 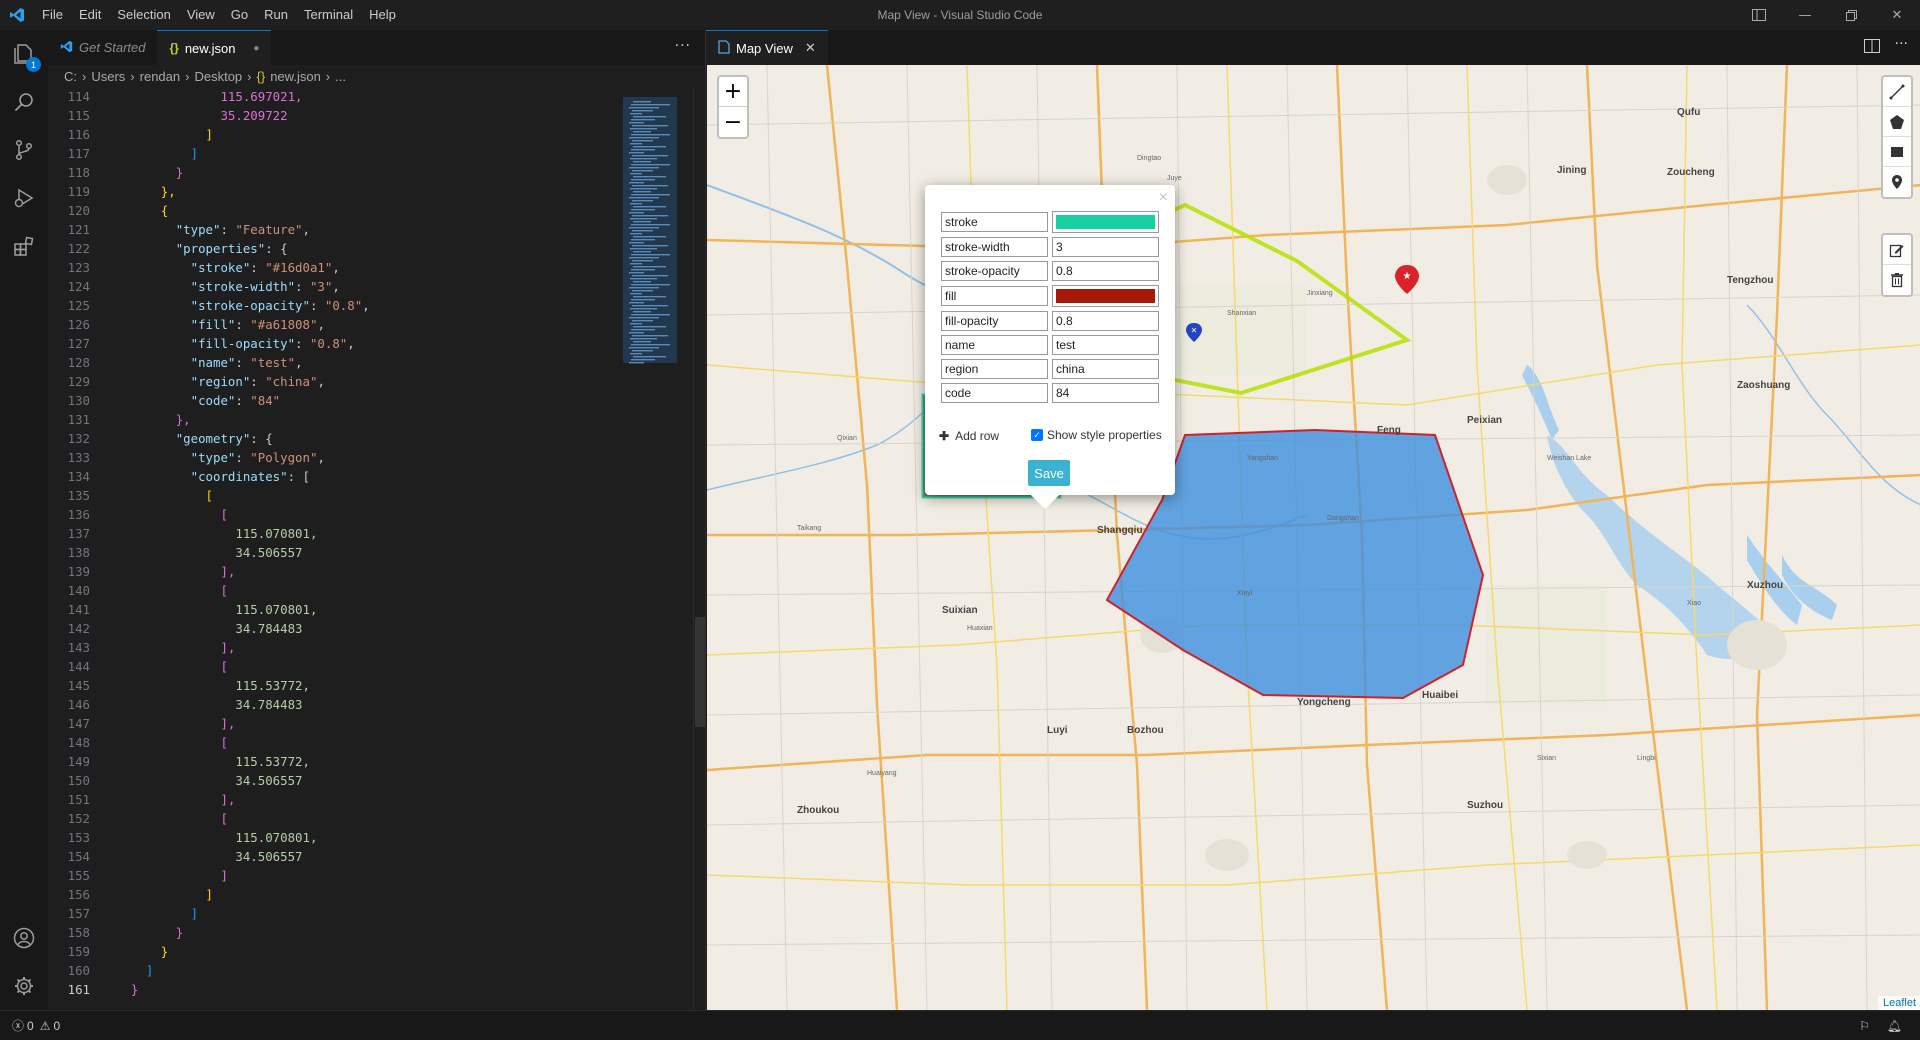 What do you see at coordinates (108, 76) in the screenshot?
I see `breadcrumb-item: Users` at bounding box center [108, 76].